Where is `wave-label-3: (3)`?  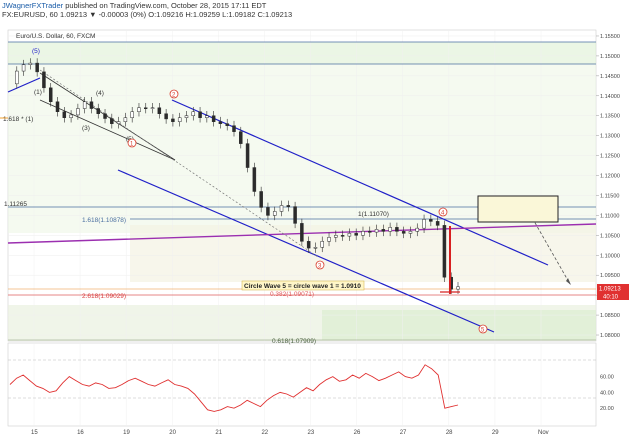
wave-label-3: (3) is located at coordinates (86, 128).